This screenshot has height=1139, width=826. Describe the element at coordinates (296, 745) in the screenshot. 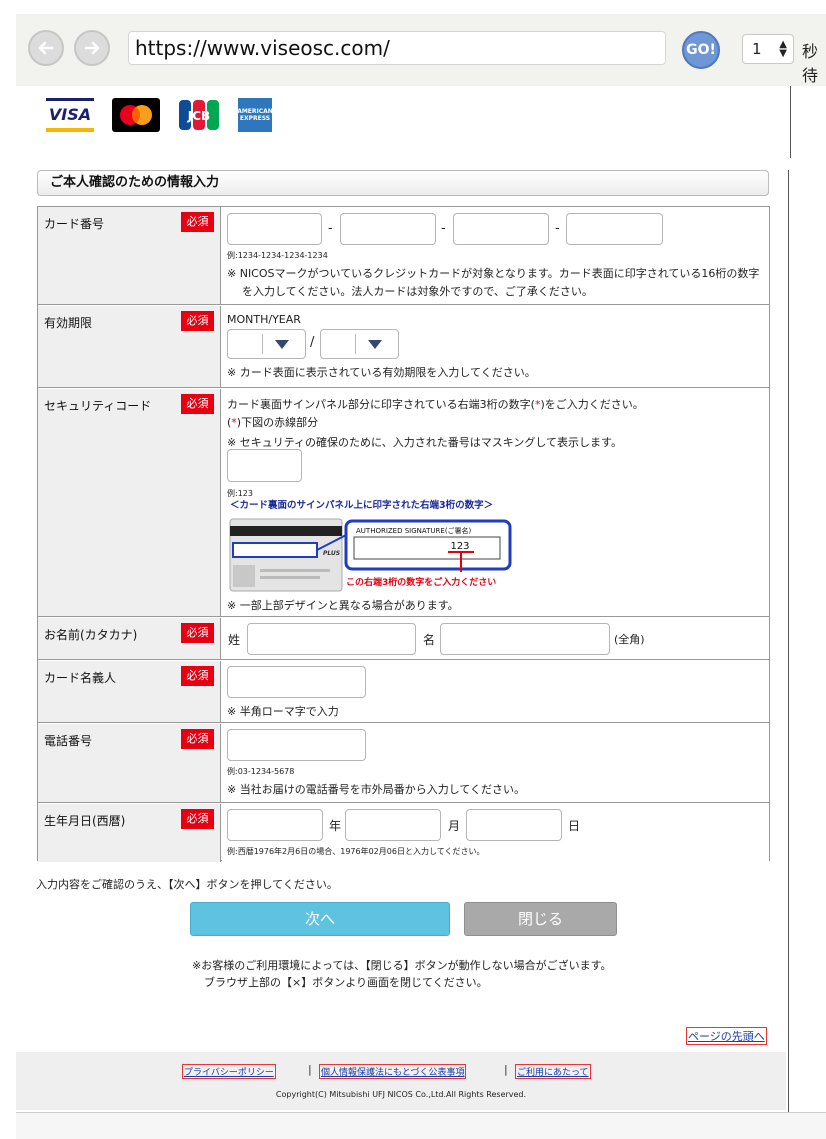

I see `phone-input` at that location.